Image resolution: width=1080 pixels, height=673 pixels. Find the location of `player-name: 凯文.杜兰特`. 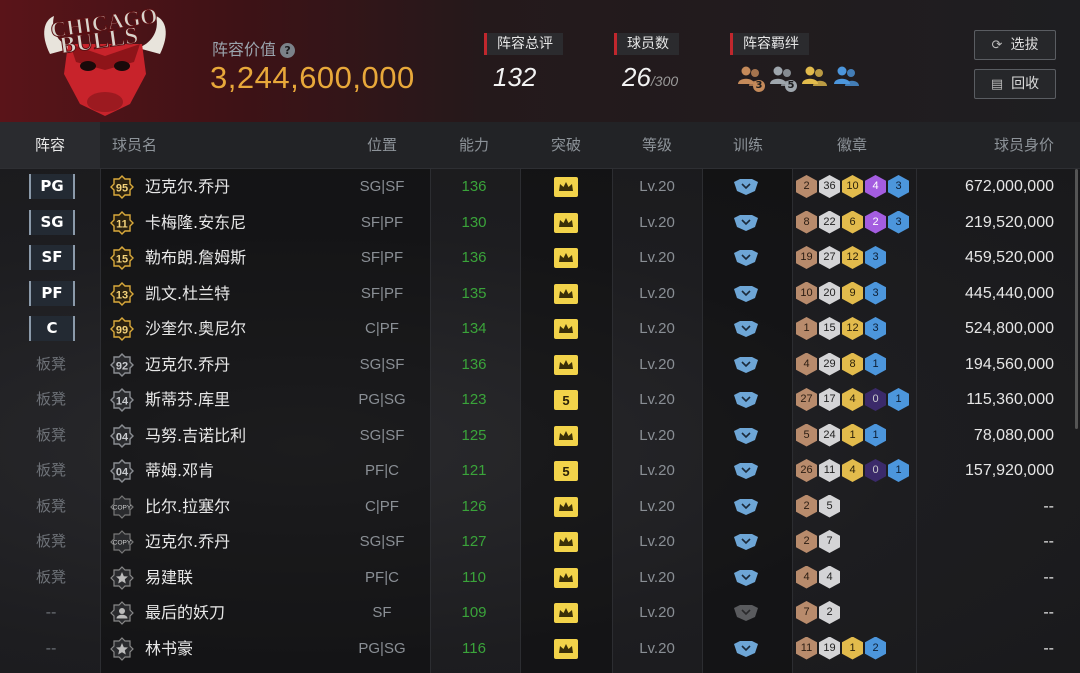

player-name: 凯文.杜兰特 is located at coordinates (187, 294).